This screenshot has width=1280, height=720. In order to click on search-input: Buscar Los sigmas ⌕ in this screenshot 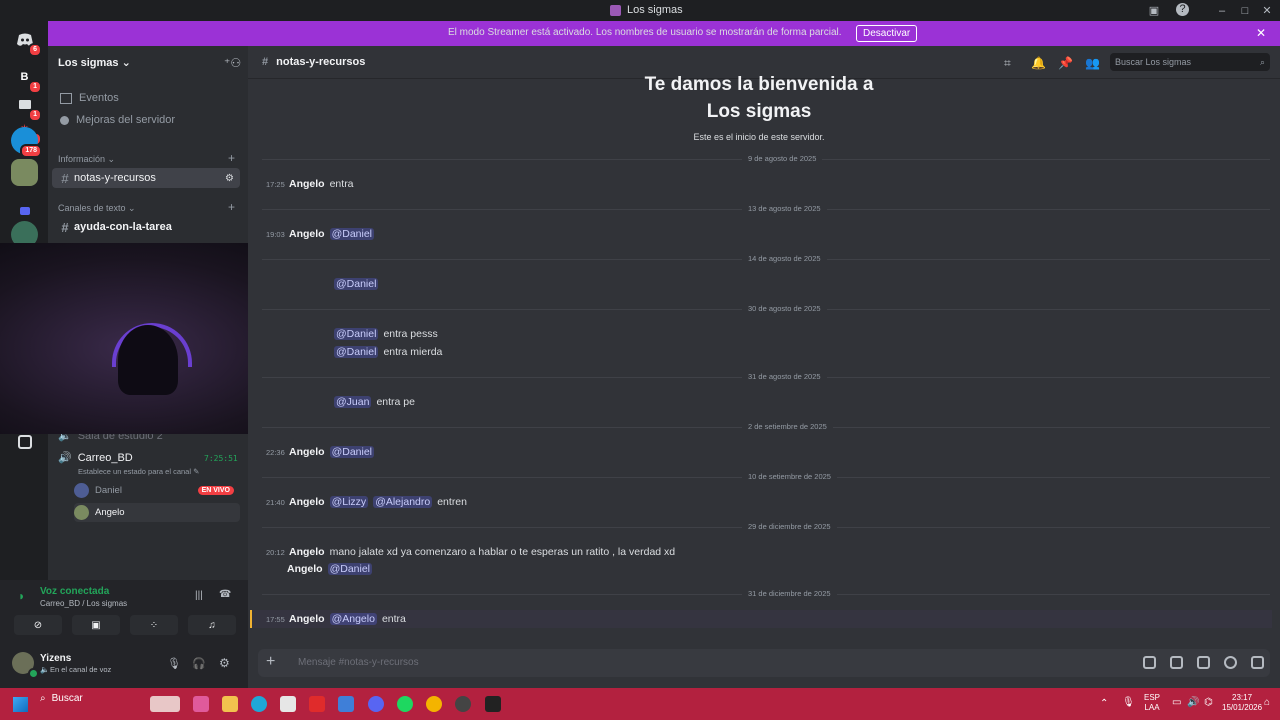, I will do `click(1190, 62)`.